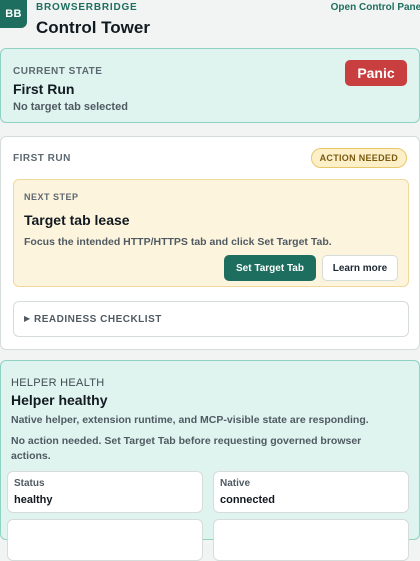 The image size is (420, 561). What do you see at coordinates (93, 27) in the screenshot?
I see `page-title: Control Tower` at bounding box center [93, 27].